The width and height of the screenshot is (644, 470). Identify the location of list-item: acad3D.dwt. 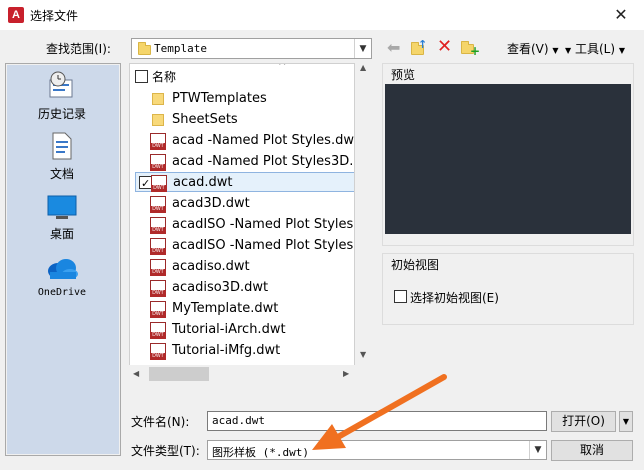
(252, 204).